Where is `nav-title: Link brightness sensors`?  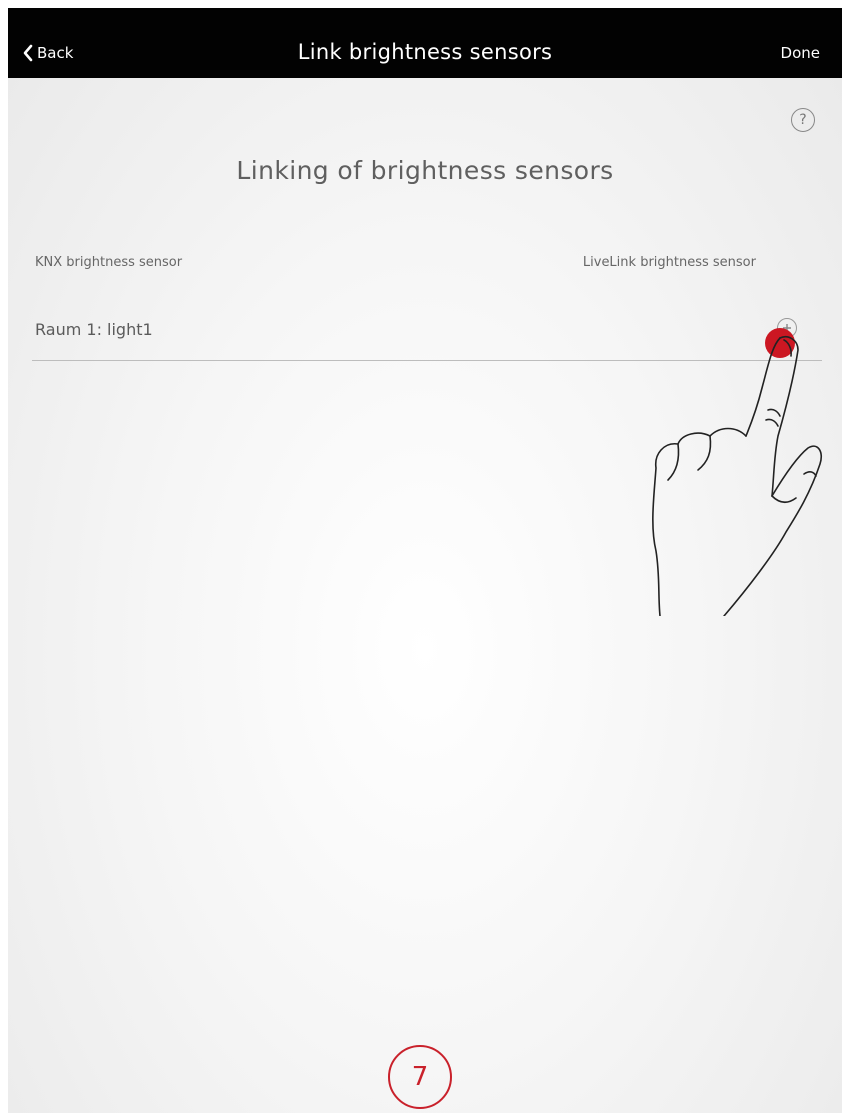
nav-title: Link brightness sensors is located at coordinates (425, 52).